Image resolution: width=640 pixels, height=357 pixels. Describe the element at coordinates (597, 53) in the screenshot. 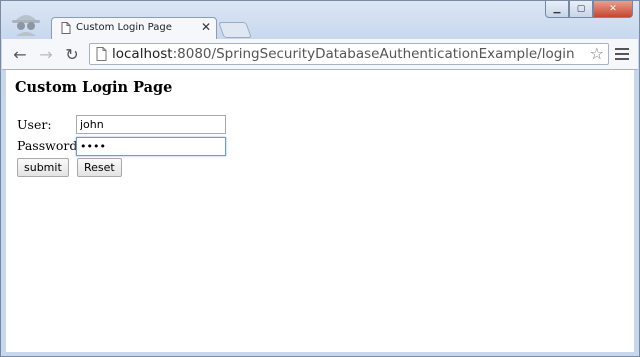

I see `star-icon: ☆` at that location.